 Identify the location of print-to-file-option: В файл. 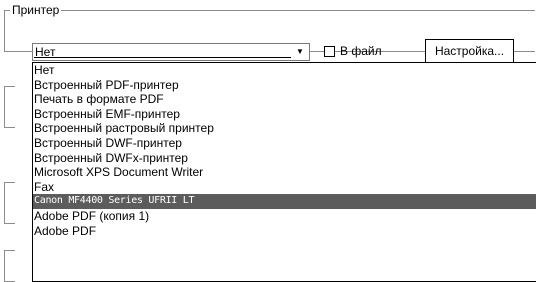
(353, 51).